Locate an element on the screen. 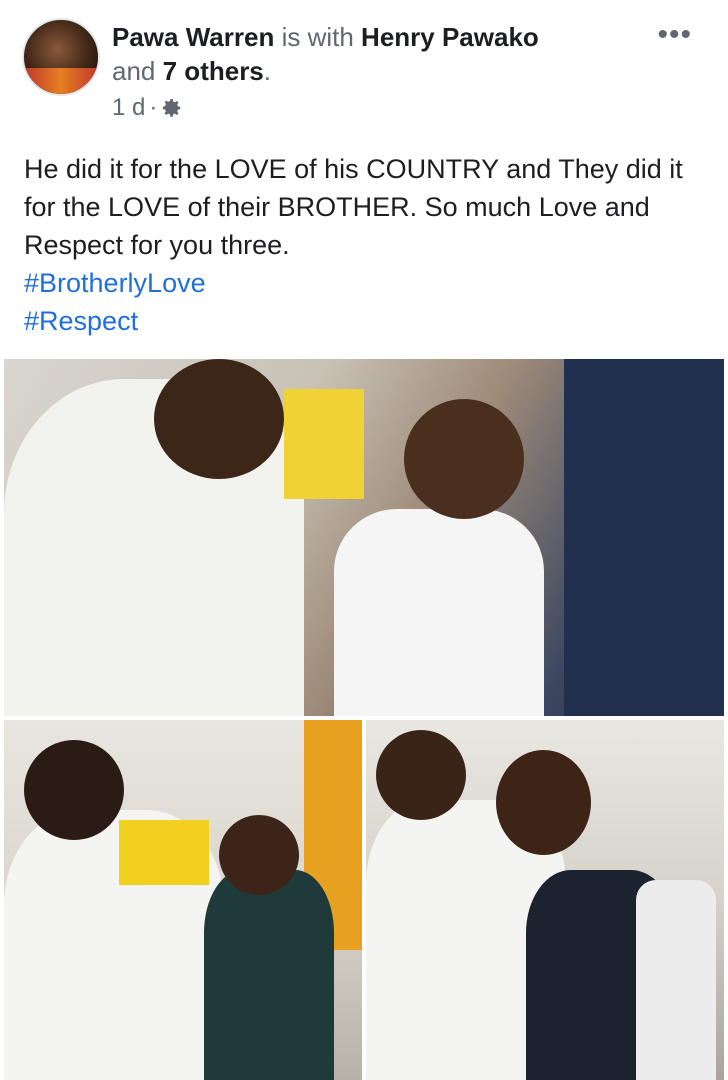 The width and height of the screenshot is (728, 1080). hashtag-respect: #Respect is located at coordinates (369, 321).